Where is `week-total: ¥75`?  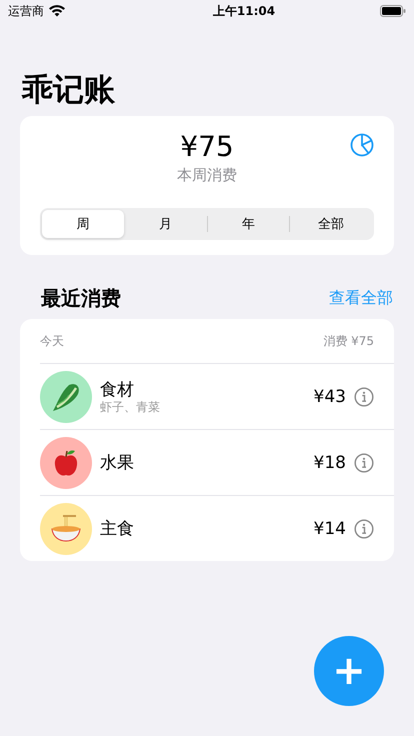 week-total: ¥75 is located at coordinates (207, 147).